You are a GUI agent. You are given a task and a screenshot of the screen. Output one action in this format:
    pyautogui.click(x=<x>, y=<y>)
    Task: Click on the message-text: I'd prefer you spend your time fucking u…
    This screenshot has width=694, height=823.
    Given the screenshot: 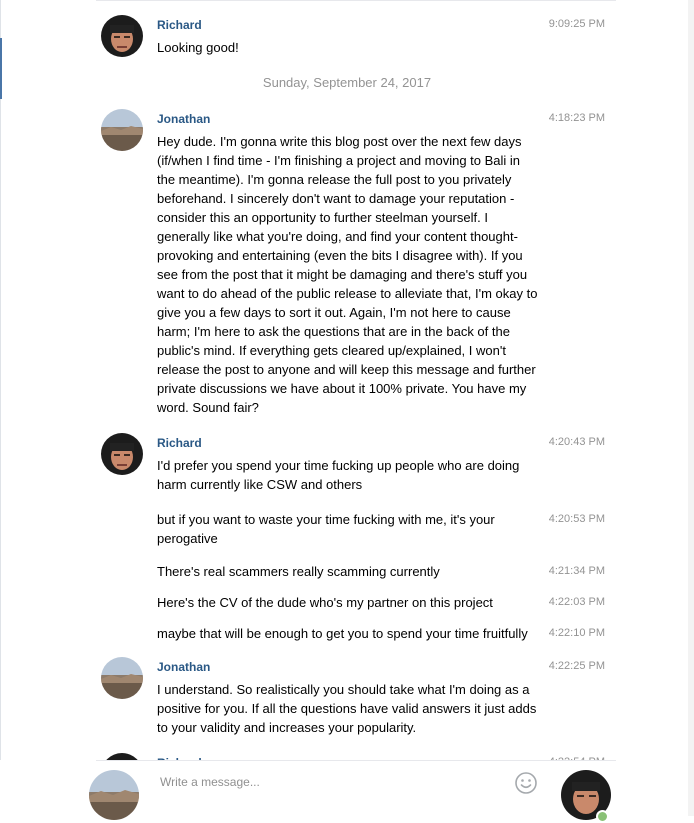 What is the action you would take?
    pyautogui.click(x=340, y=475)
    